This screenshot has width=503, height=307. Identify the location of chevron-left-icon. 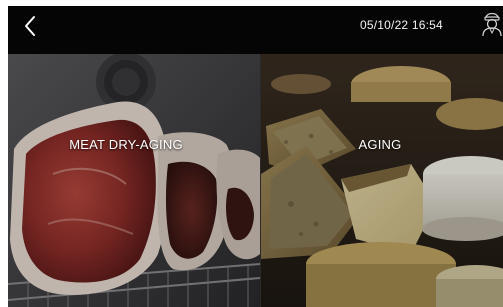
(30, 28).